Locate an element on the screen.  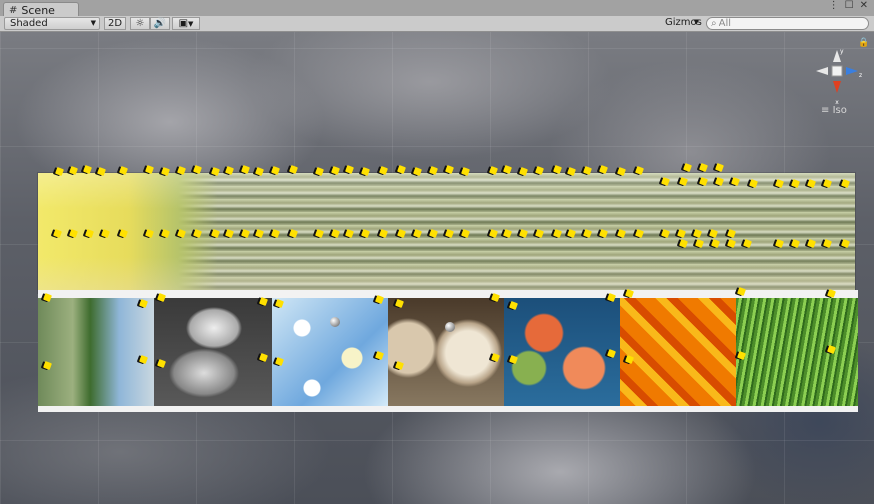
projection-label: ≡ Iso is located at coordinates (834, 110).